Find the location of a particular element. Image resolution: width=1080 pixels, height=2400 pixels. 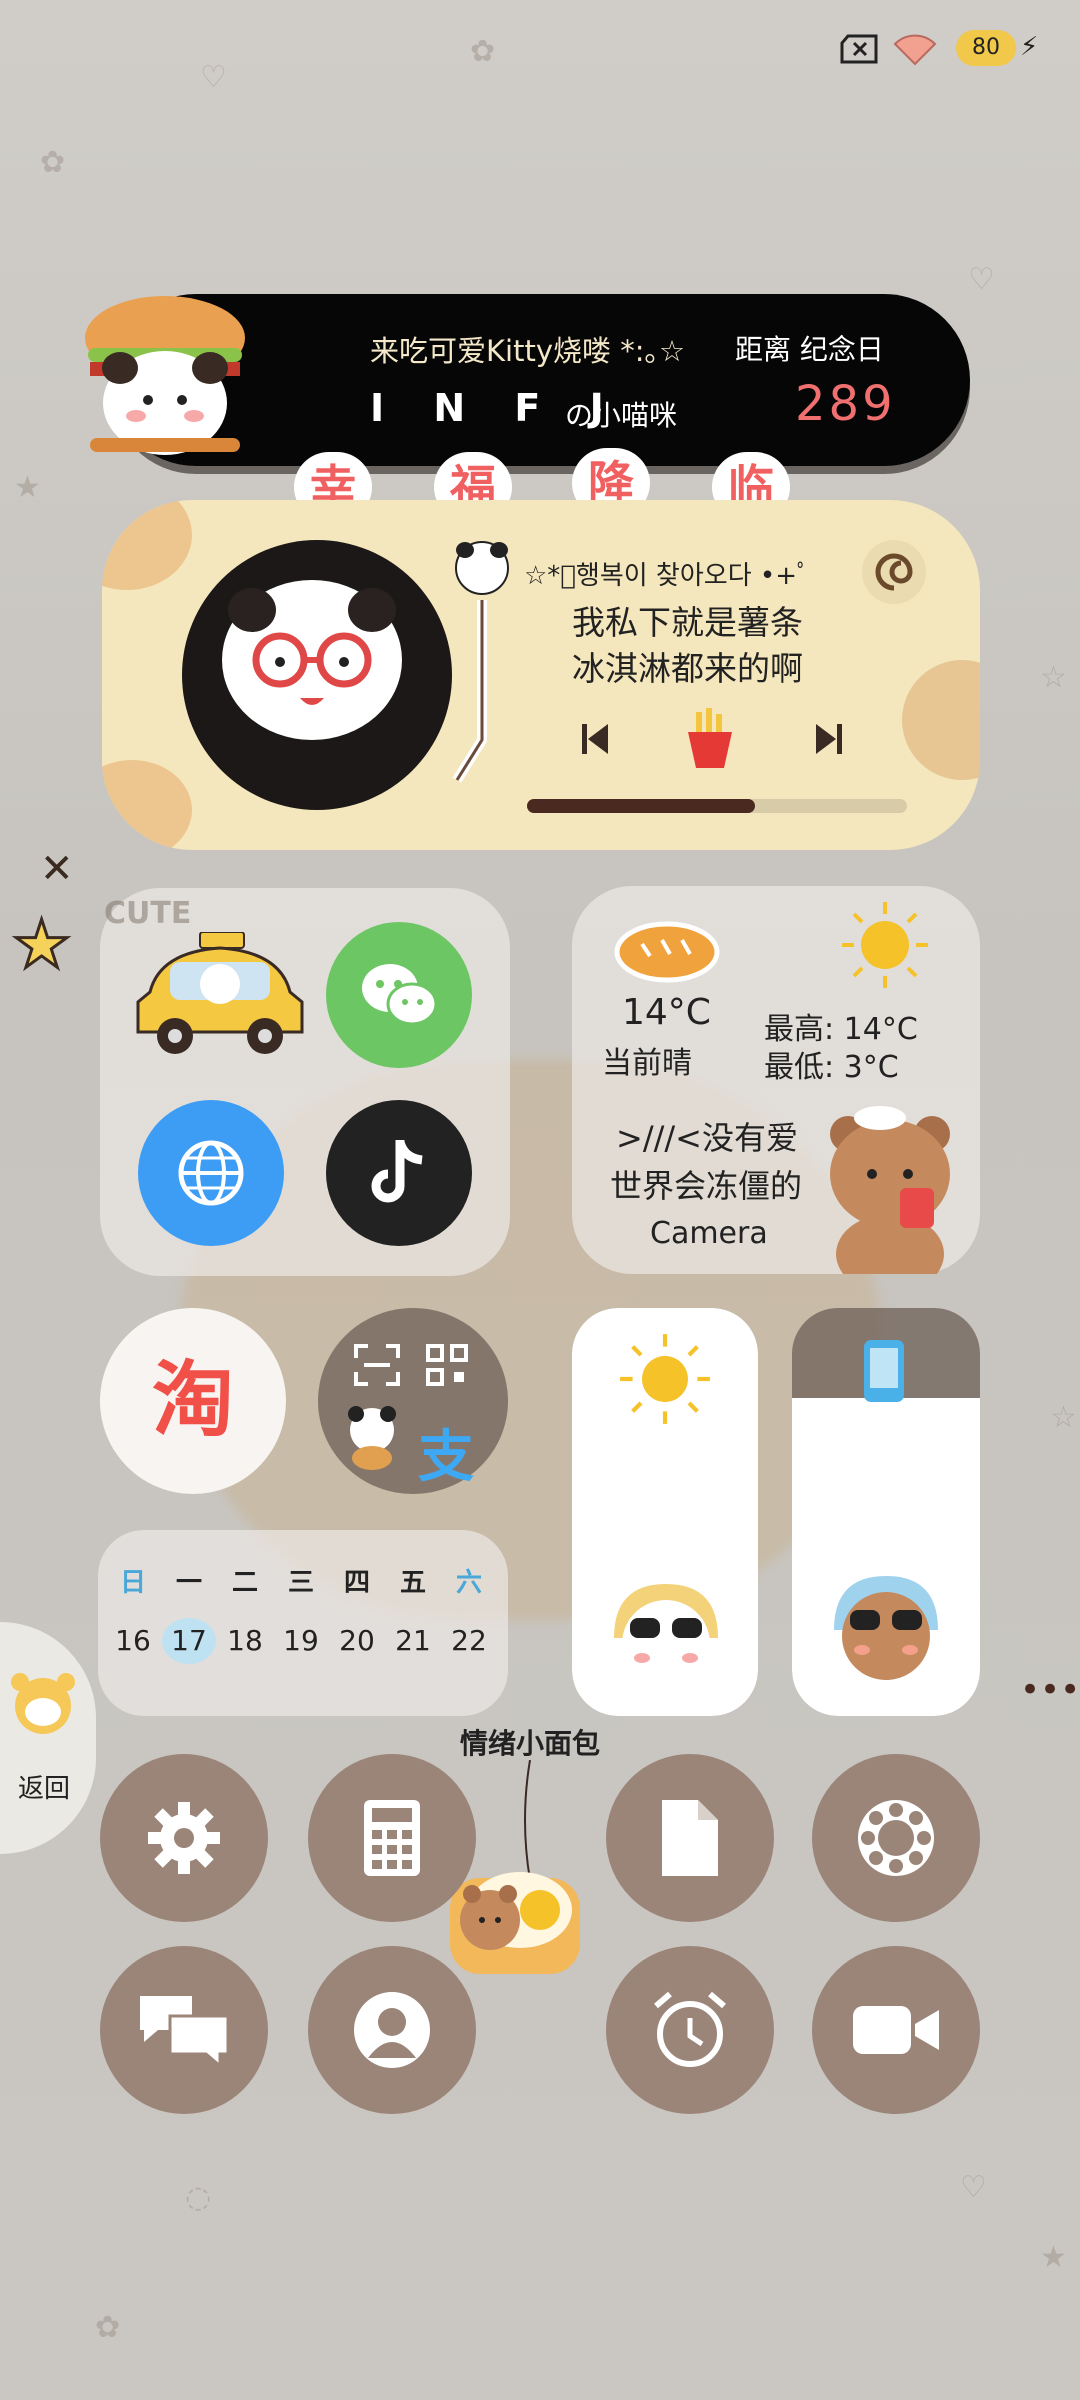

chat-bubbles-icon is located at coordinates (185, 2033).